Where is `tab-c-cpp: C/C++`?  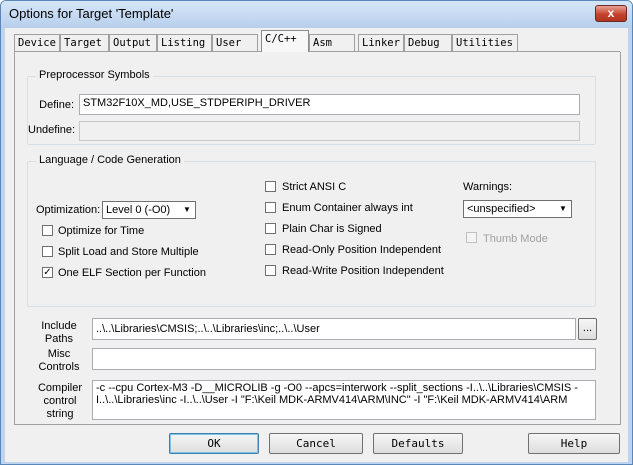
tab-c-cpp: C/C++ is located at coordinates (285, 41).